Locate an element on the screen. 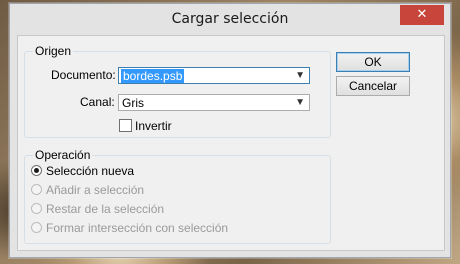  documento-label: Documento: is located at coordinates (83, 75).